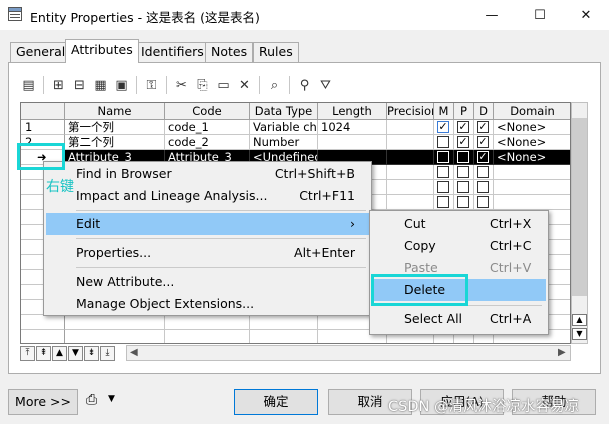  What do you see at coordinates (151, 85) in the screenshot?
I see `key-icon: ⚿` at bounding box center [151, 85].